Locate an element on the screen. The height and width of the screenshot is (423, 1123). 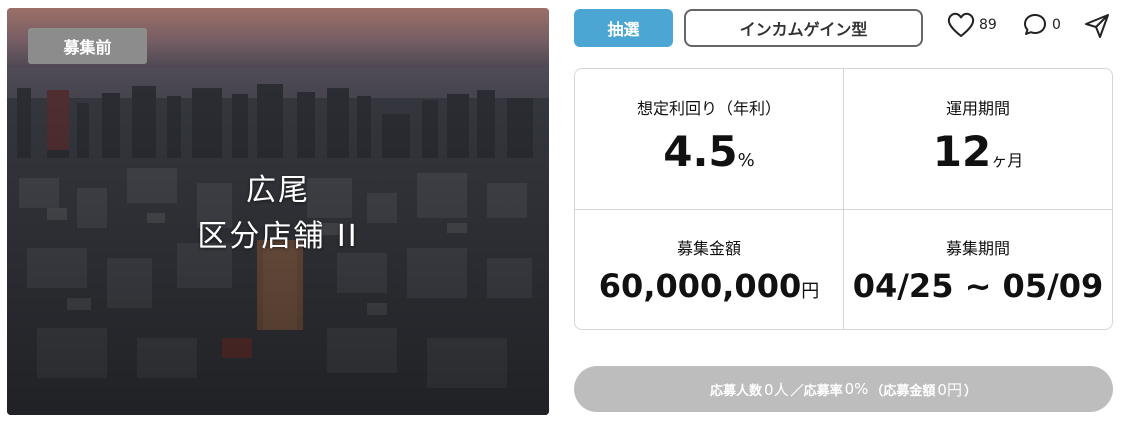
grid-divider-horizontal is located at coordinates (843, 209).